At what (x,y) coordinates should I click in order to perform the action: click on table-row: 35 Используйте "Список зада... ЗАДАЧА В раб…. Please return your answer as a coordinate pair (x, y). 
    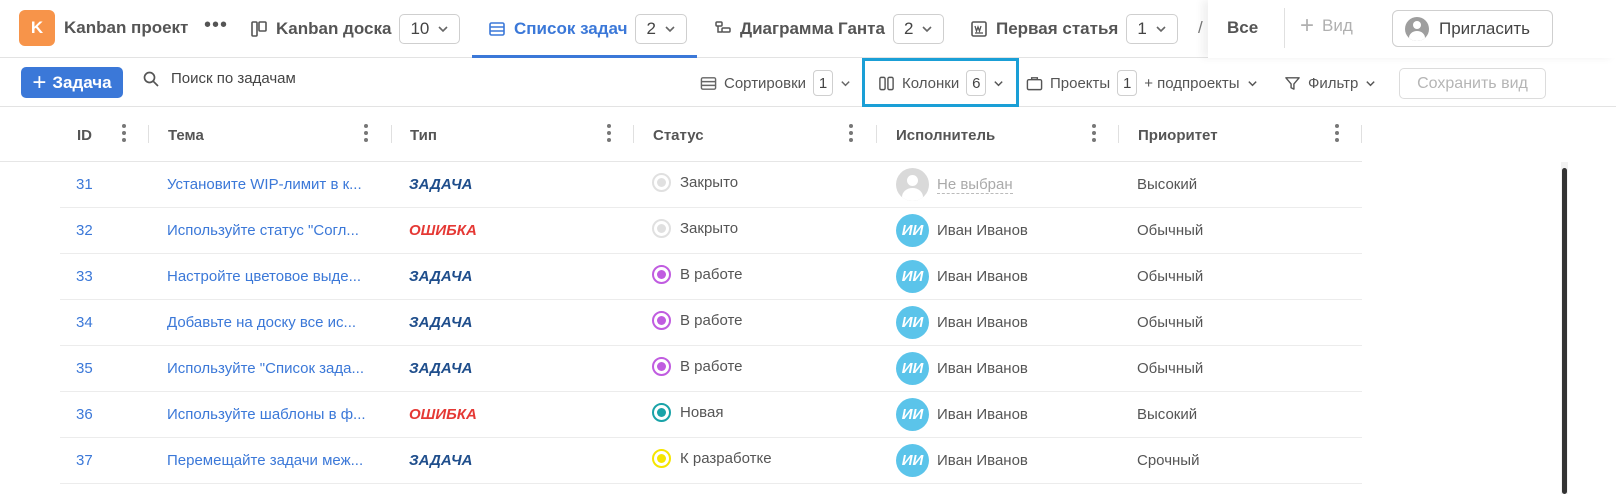
    Looking at the image, I should click on (711, 369).